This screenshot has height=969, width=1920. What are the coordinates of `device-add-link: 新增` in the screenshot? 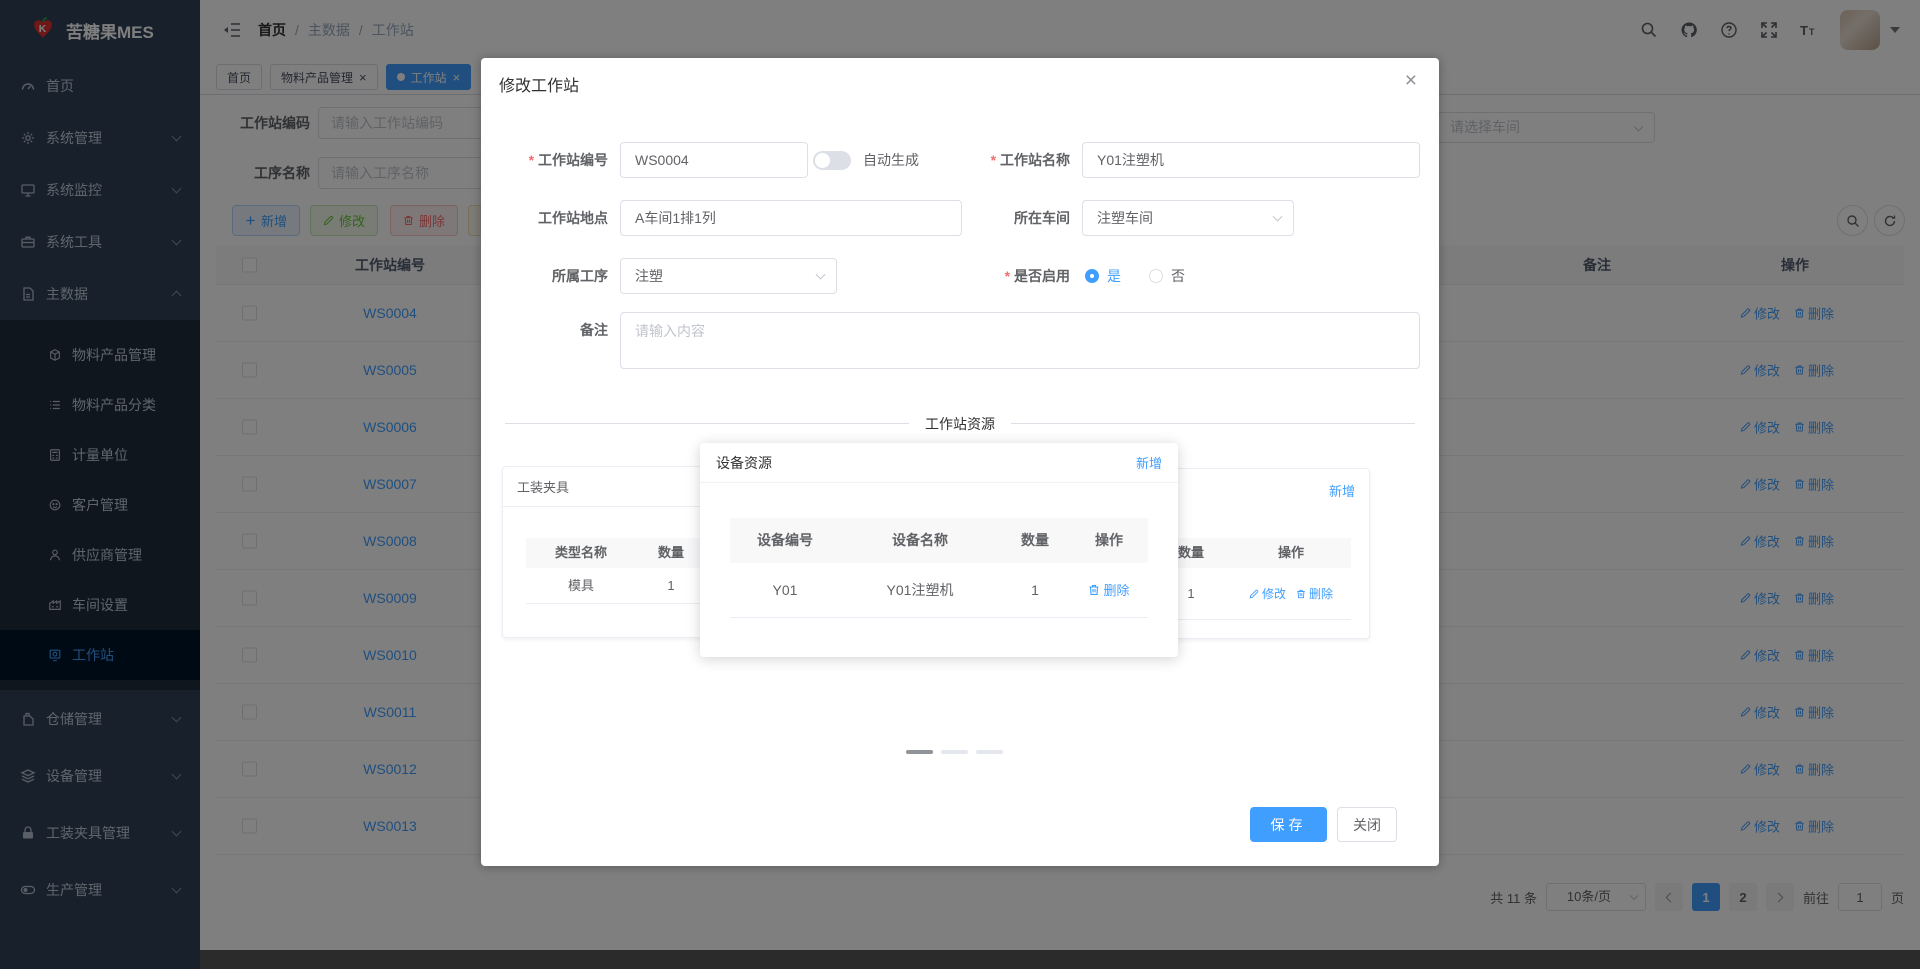 It's located at (1149, 462).